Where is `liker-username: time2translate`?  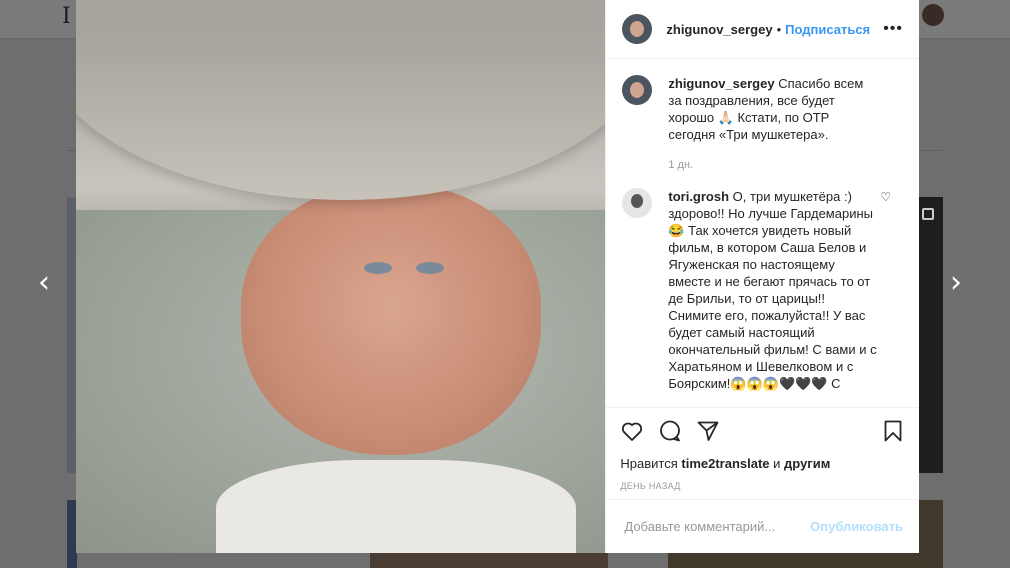
liker-username: time2translate is located at coordinates (725, 463).